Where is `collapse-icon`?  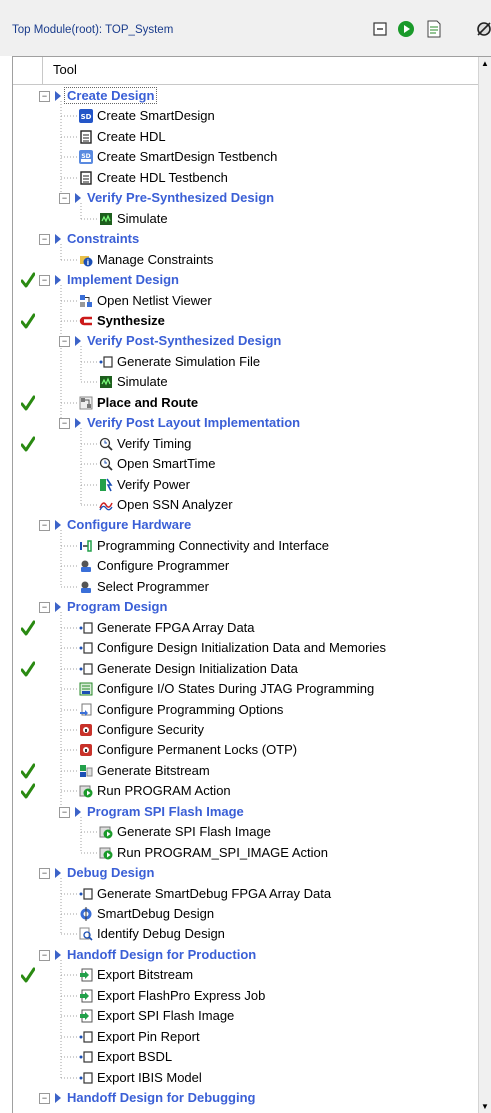
collapse-icon is located at coordinates (380, 29).